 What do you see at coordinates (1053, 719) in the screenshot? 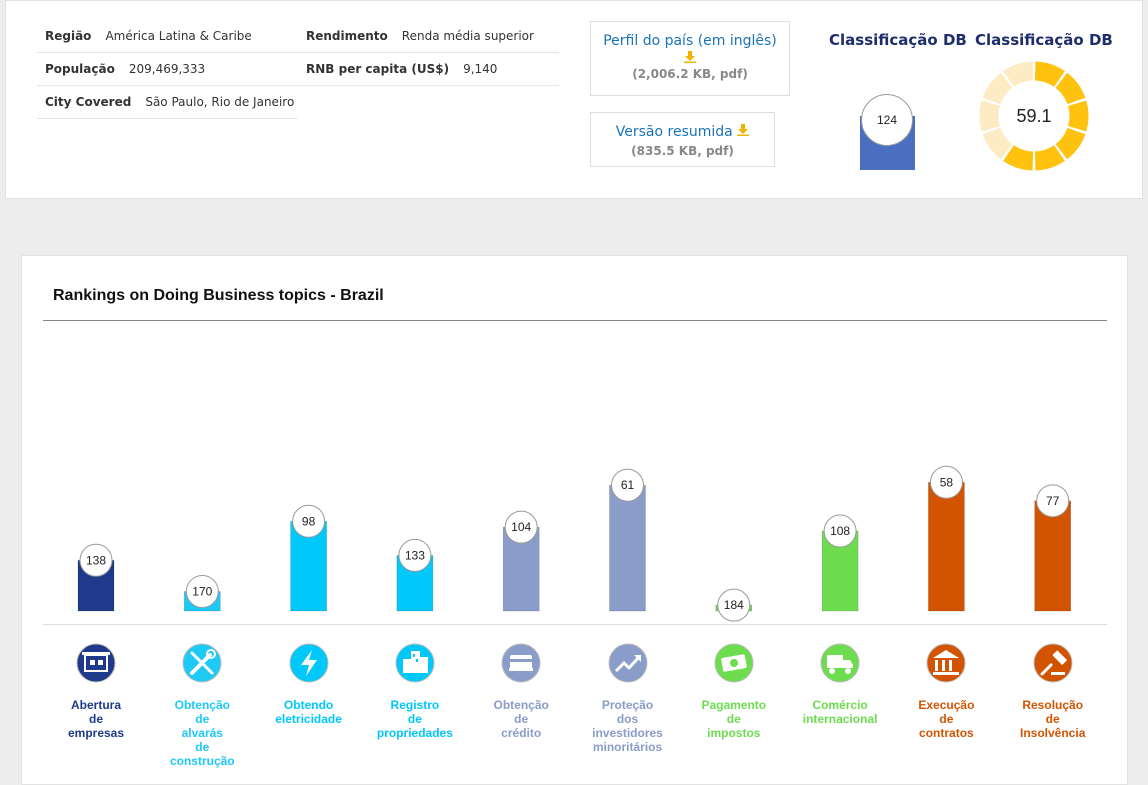
I see `topic-label: Resolução de Insolvência` at bounding box center [1053, 719].